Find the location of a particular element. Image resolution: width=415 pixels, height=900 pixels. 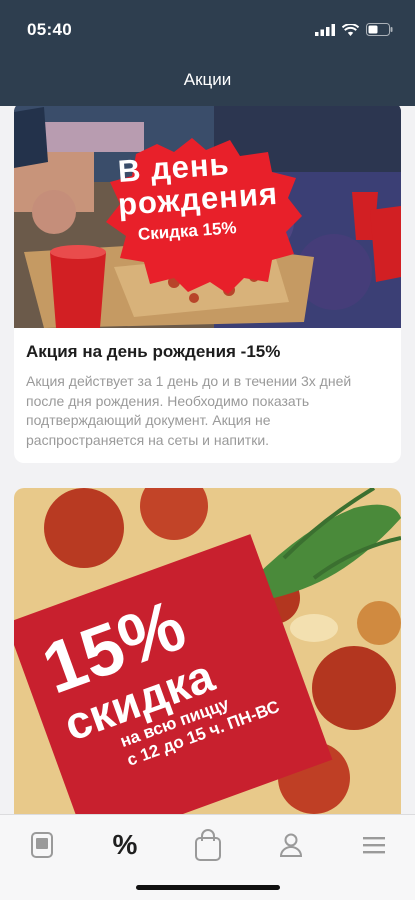

battery-icon is located at coordinates (379, 29).